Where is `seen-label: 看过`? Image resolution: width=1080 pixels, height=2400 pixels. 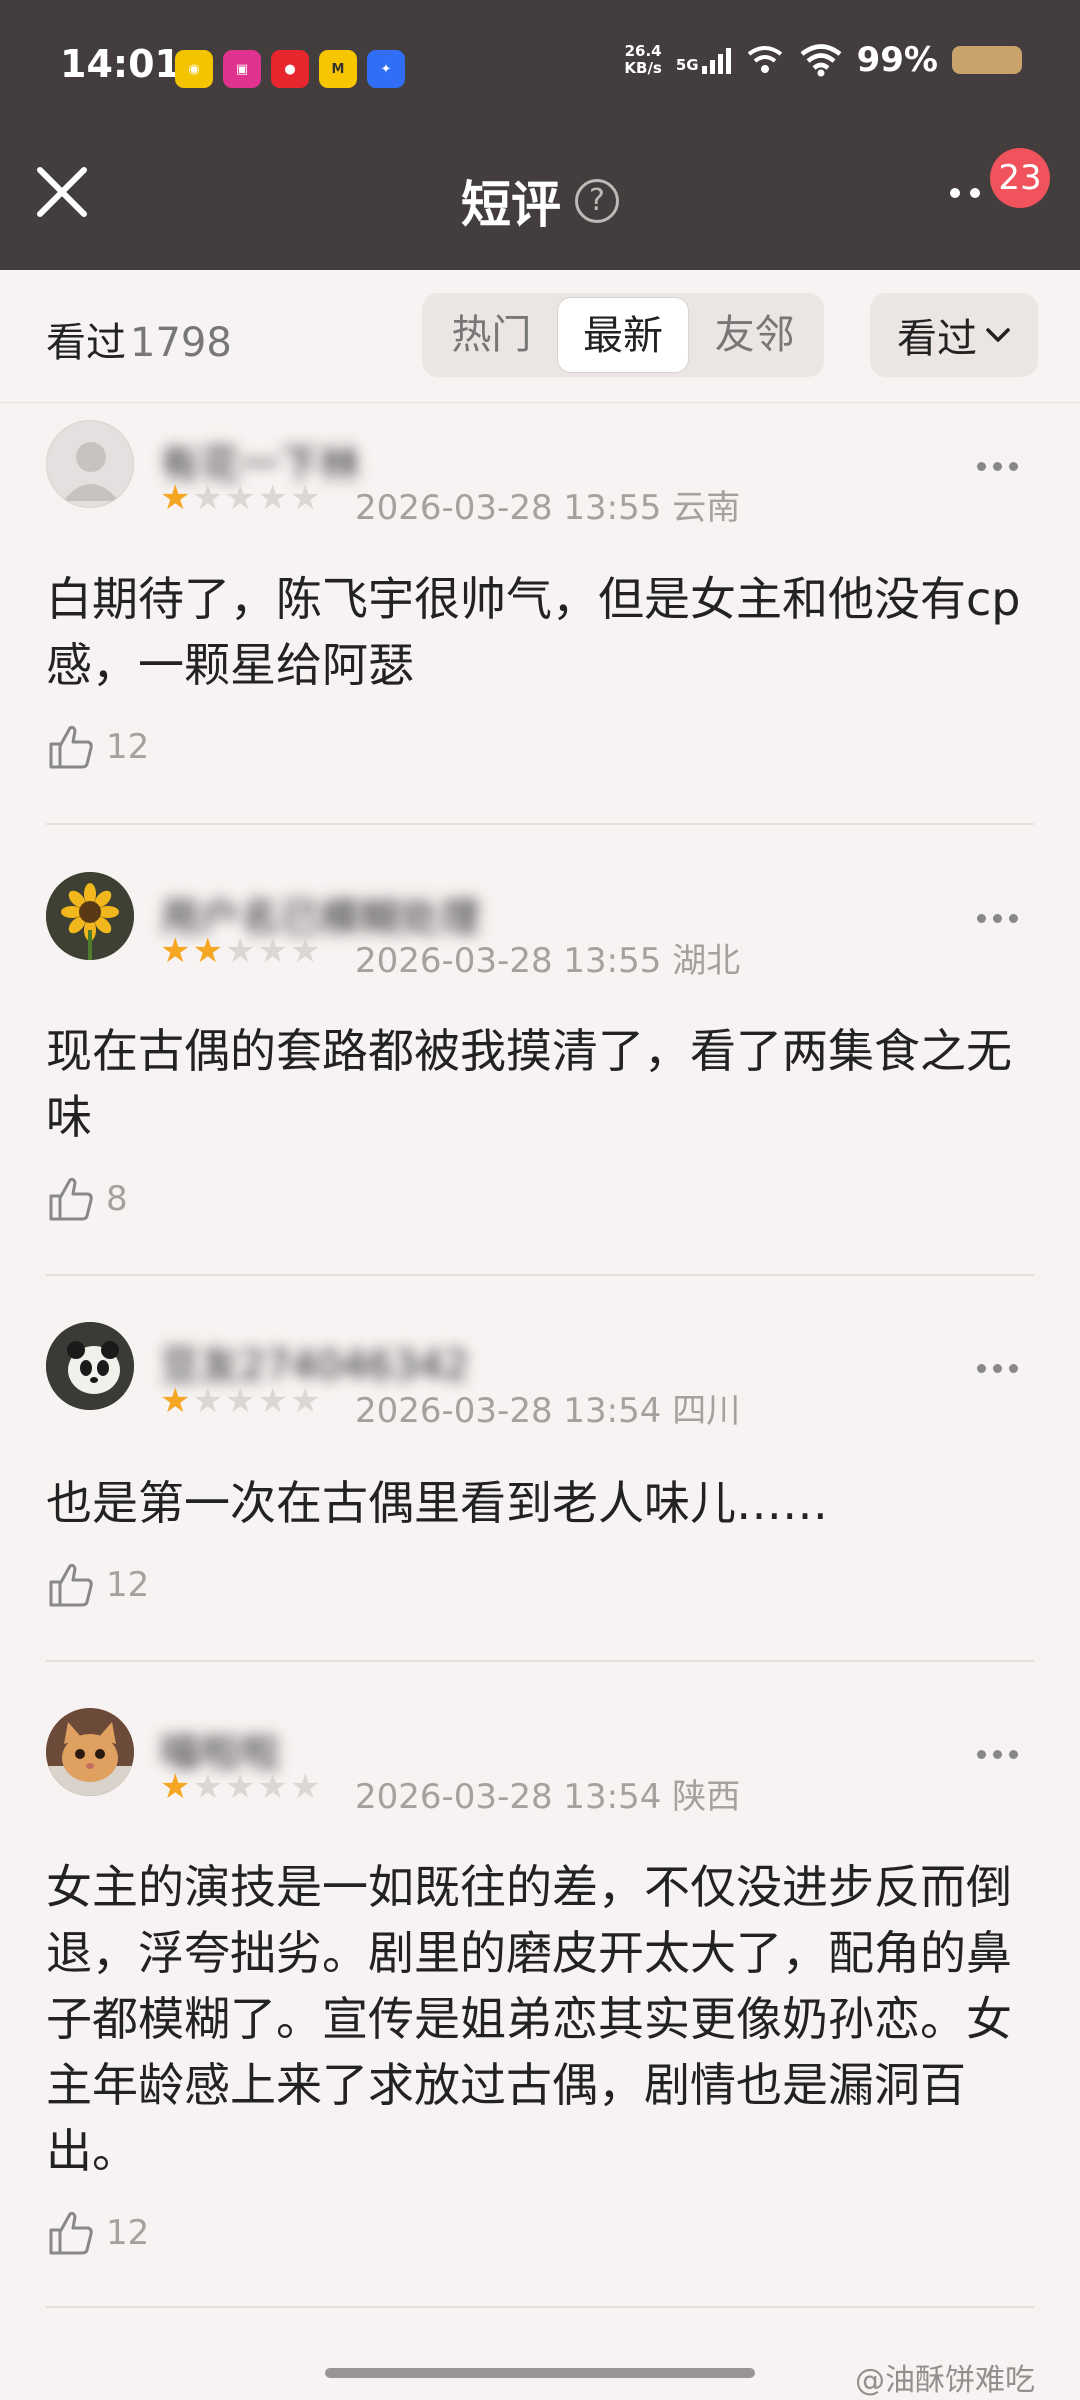
seen-label: 看过 is located at coordinates (86, 343).